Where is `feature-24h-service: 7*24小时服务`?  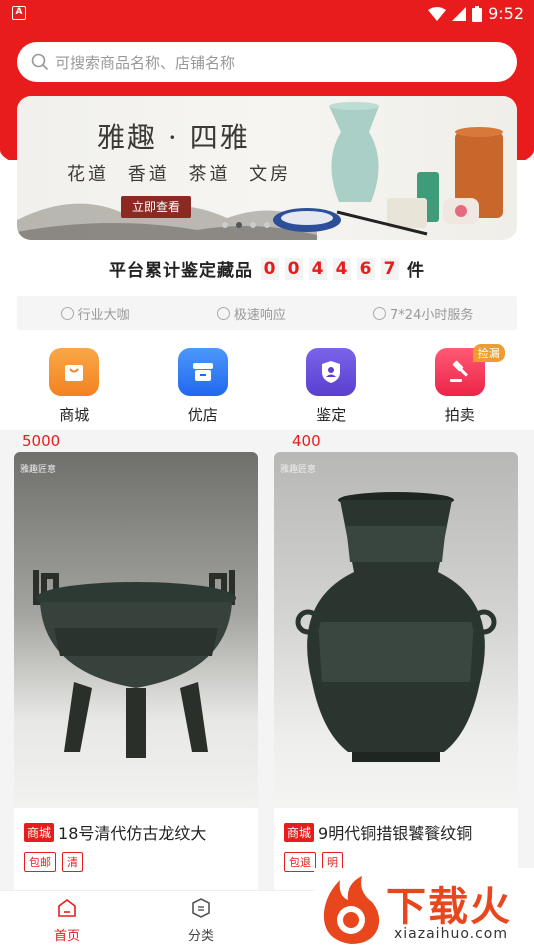 feature-24h-service: 7*24小时服务 is located at coordinates (423, 313).